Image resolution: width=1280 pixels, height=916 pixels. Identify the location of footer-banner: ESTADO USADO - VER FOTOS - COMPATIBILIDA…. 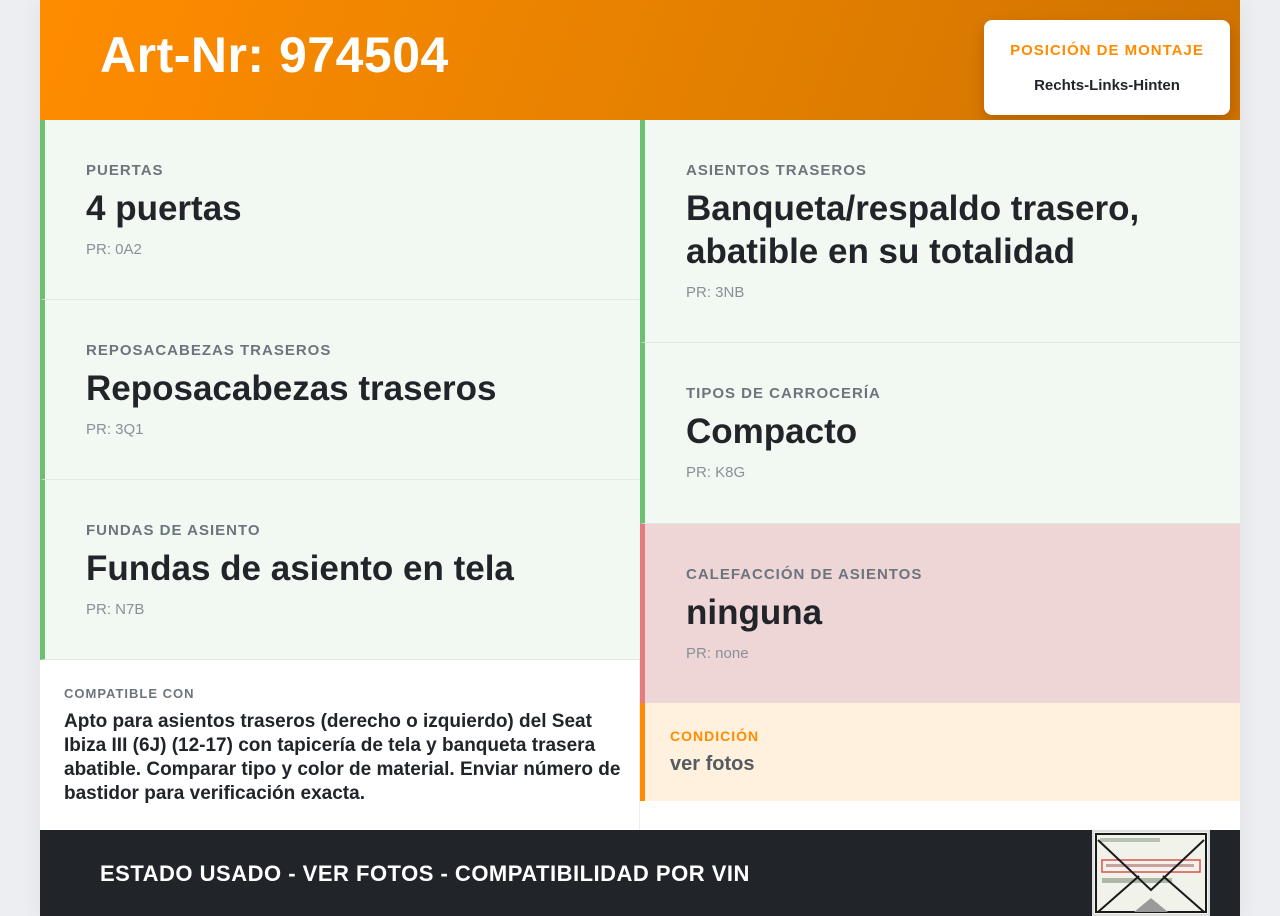
(640, 873).